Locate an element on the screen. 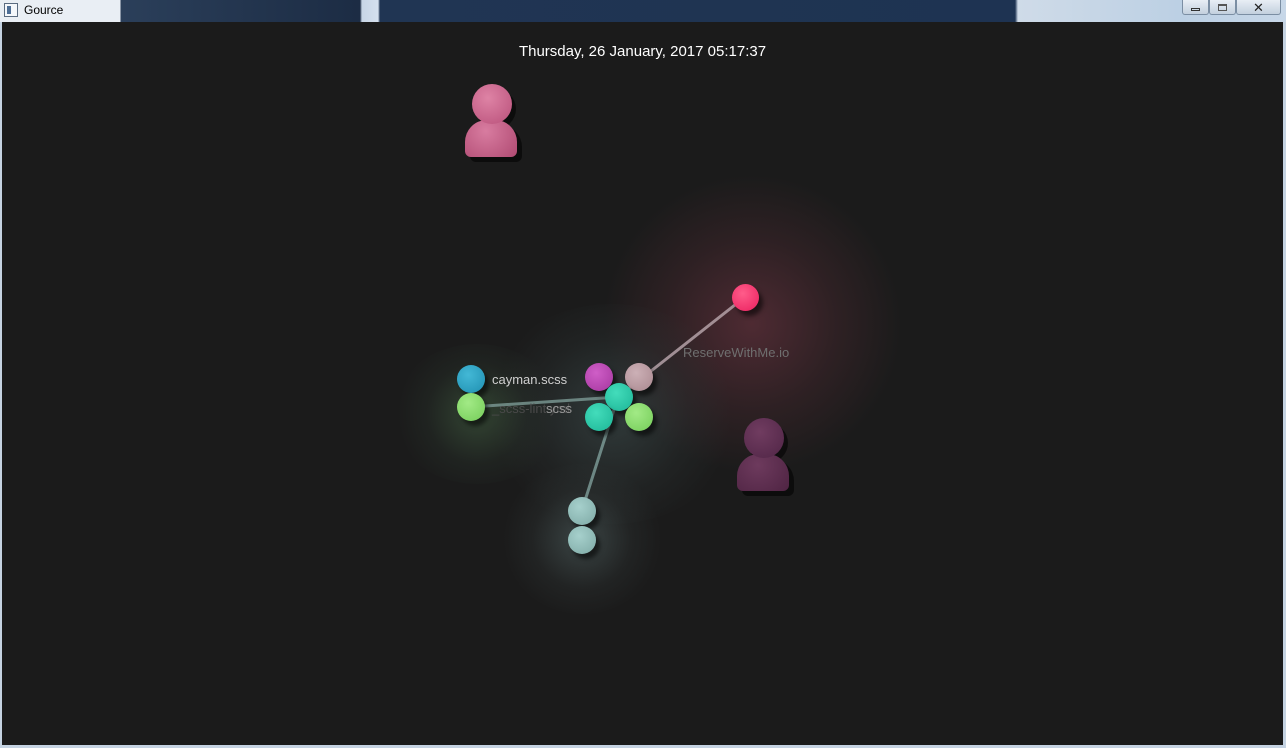 This screenshot has height=748, width=1286. file-node-scss-lint is located at coordinates (471, 407).